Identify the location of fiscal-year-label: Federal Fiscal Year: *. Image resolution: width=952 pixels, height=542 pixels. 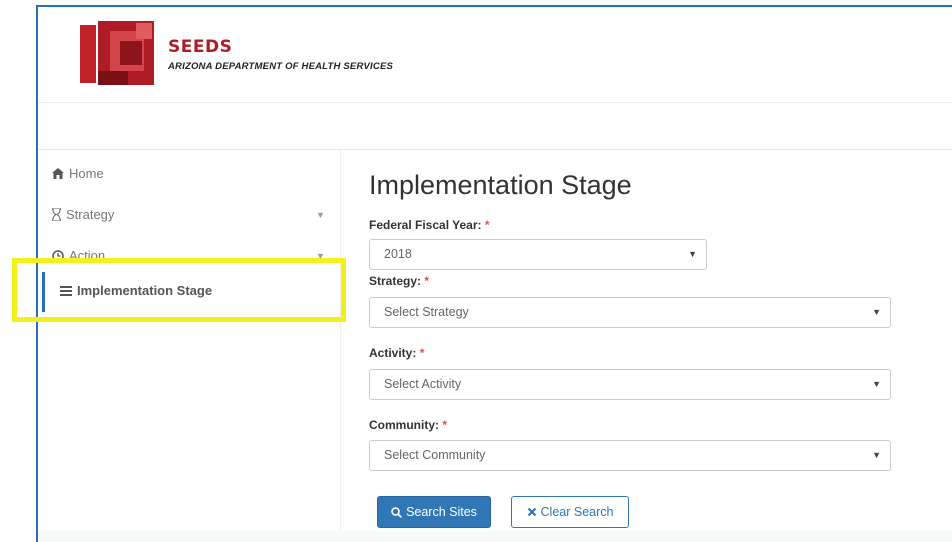
(429, 225).